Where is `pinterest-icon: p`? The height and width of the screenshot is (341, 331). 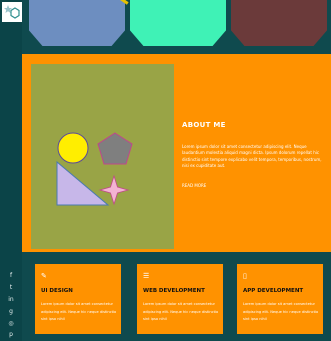
pinterest-icon: p is located at coordinates (11, 335).